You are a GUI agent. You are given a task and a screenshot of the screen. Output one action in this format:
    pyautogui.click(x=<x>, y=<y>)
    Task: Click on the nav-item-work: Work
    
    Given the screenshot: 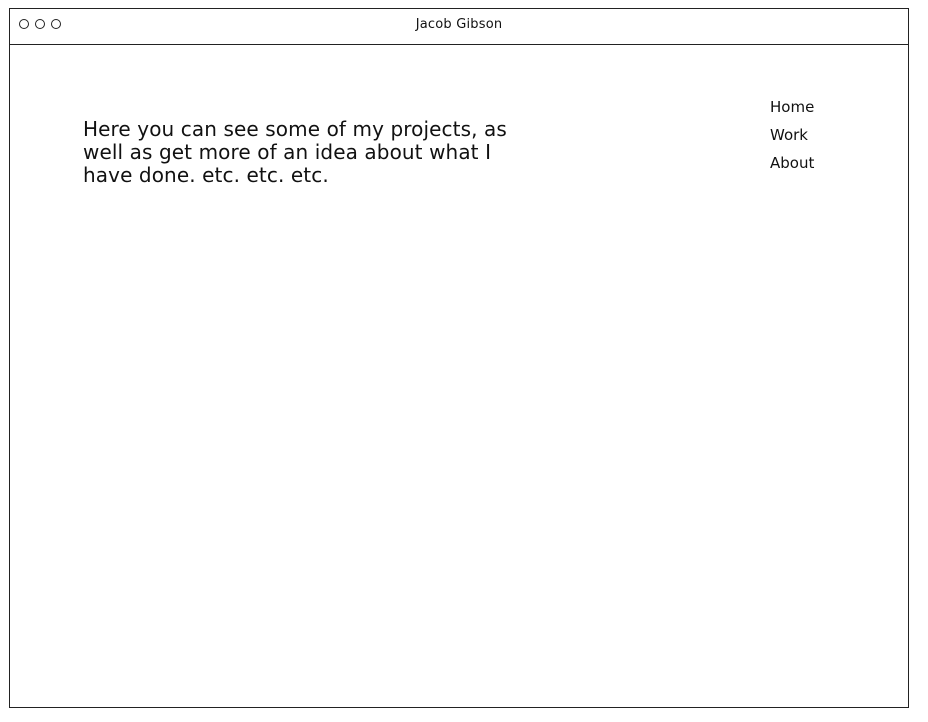 What is the action you would take?
    pyautogui.click(x=792, y=135)
    